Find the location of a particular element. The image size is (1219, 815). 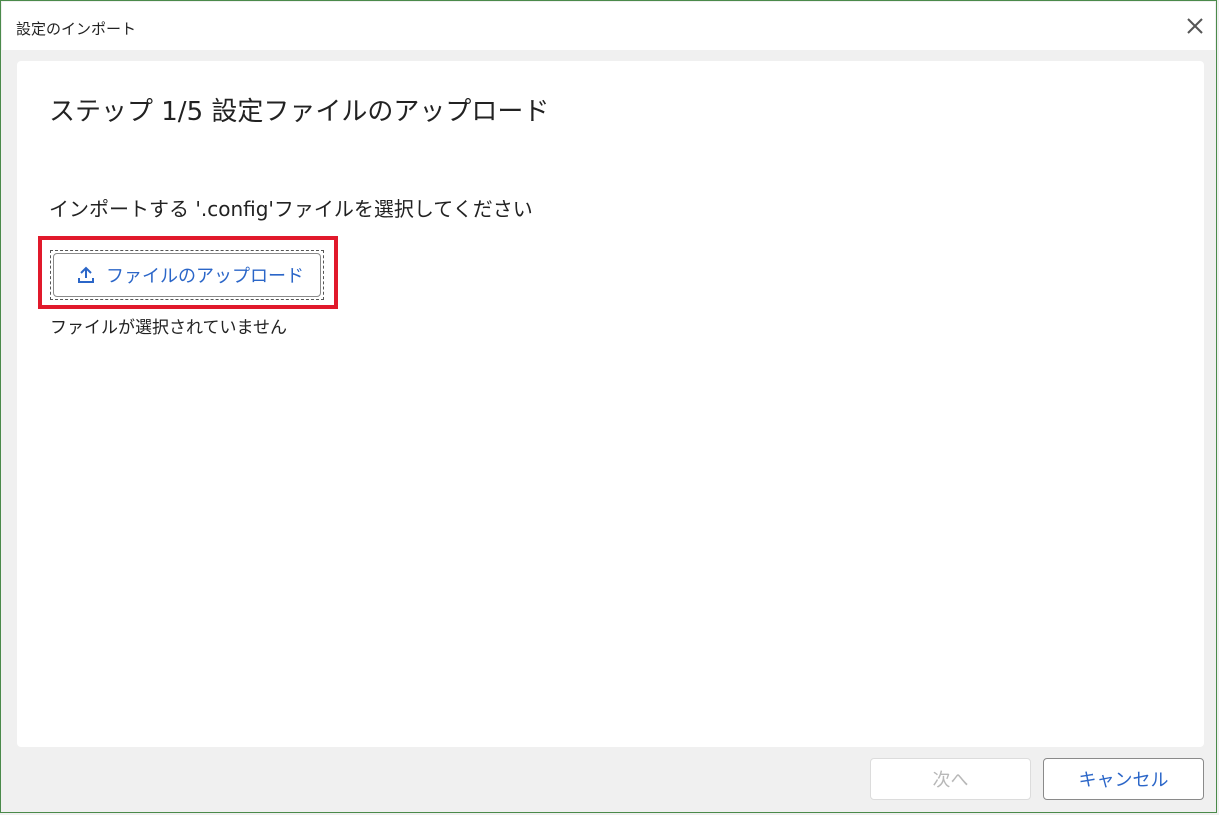

dialog-title: 設定のインポート is located at coordinates (76, 29).